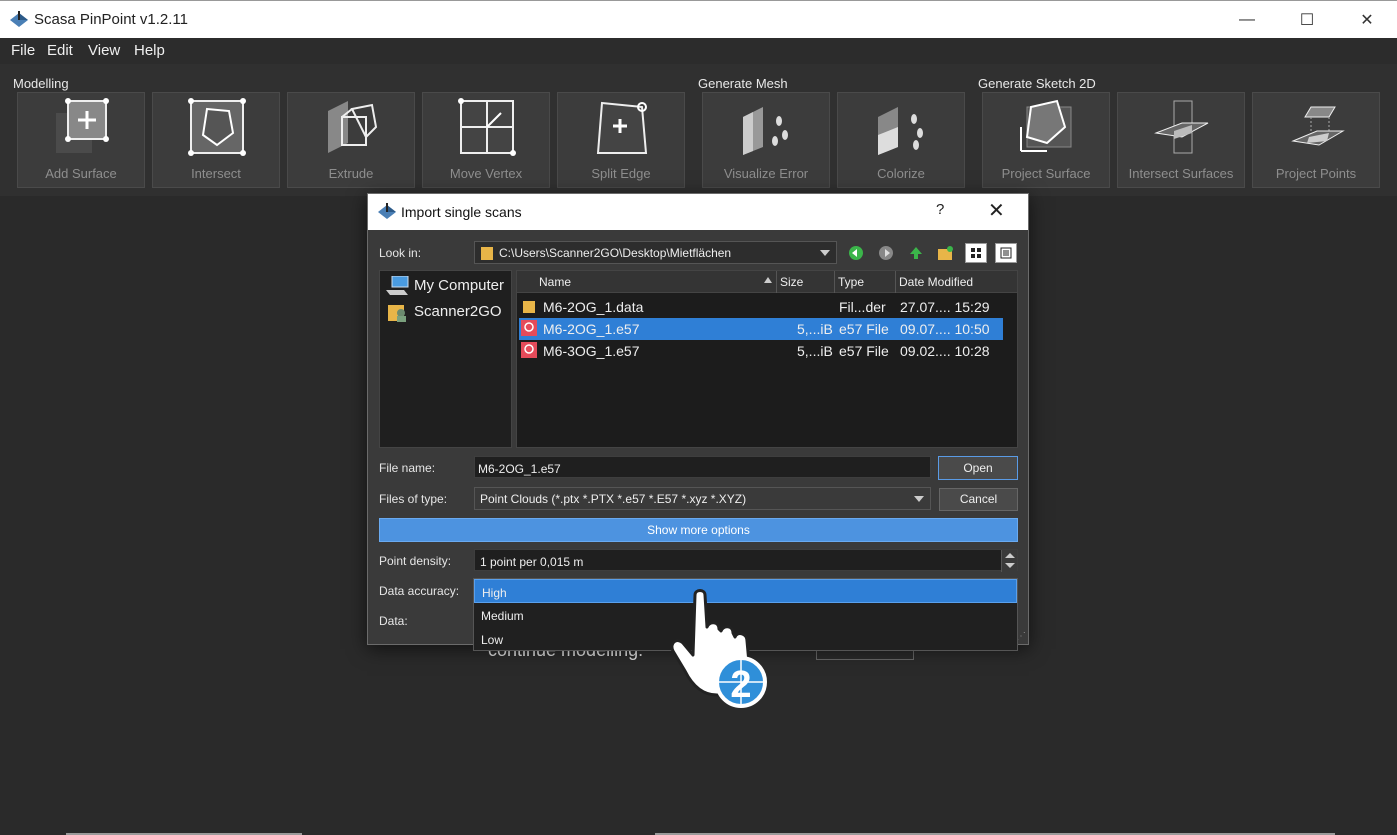  I want to click on group-label-generate-sketch: Generate Sketch 2D, so click(1037, 83).